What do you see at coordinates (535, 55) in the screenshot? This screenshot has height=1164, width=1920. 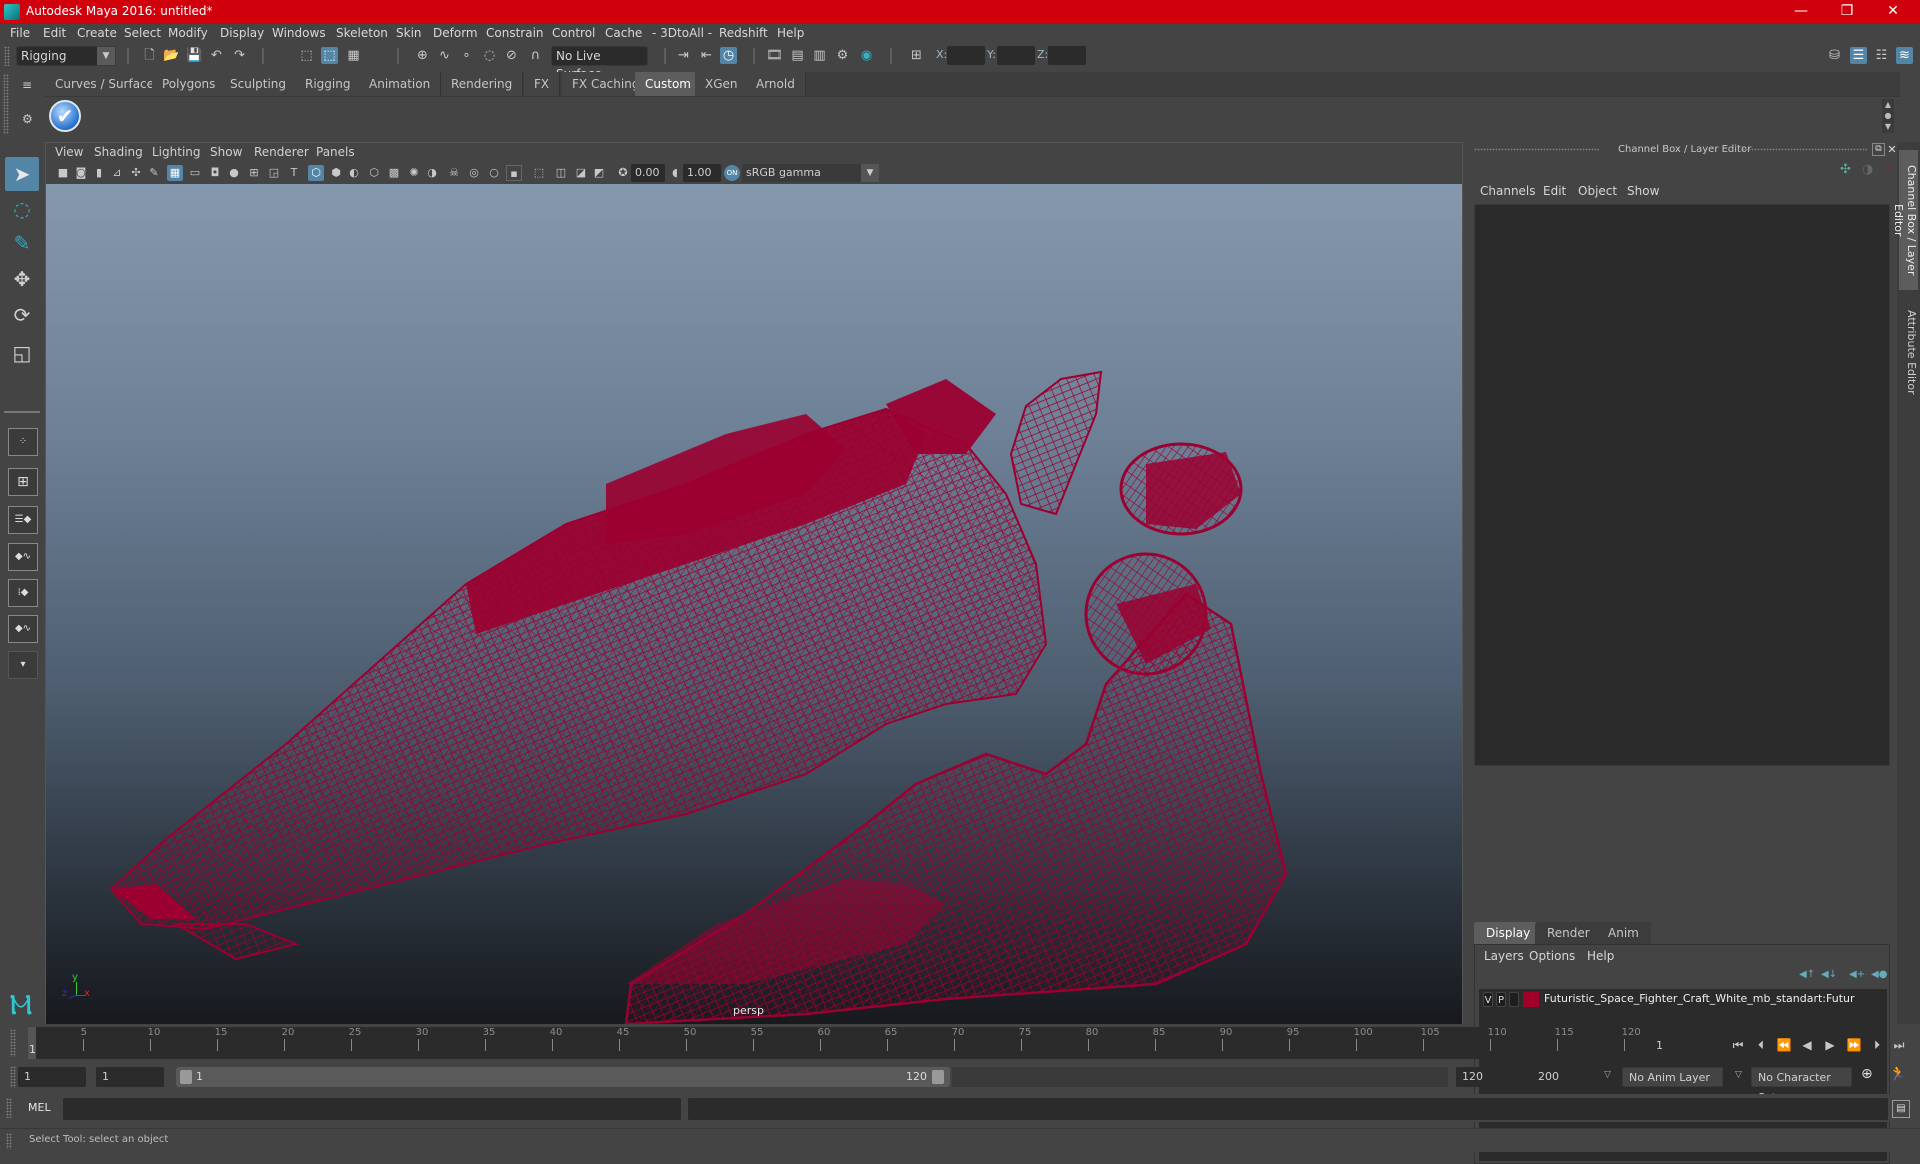 I see `make-live-icon: ∩` at bounding box center [535, 55].